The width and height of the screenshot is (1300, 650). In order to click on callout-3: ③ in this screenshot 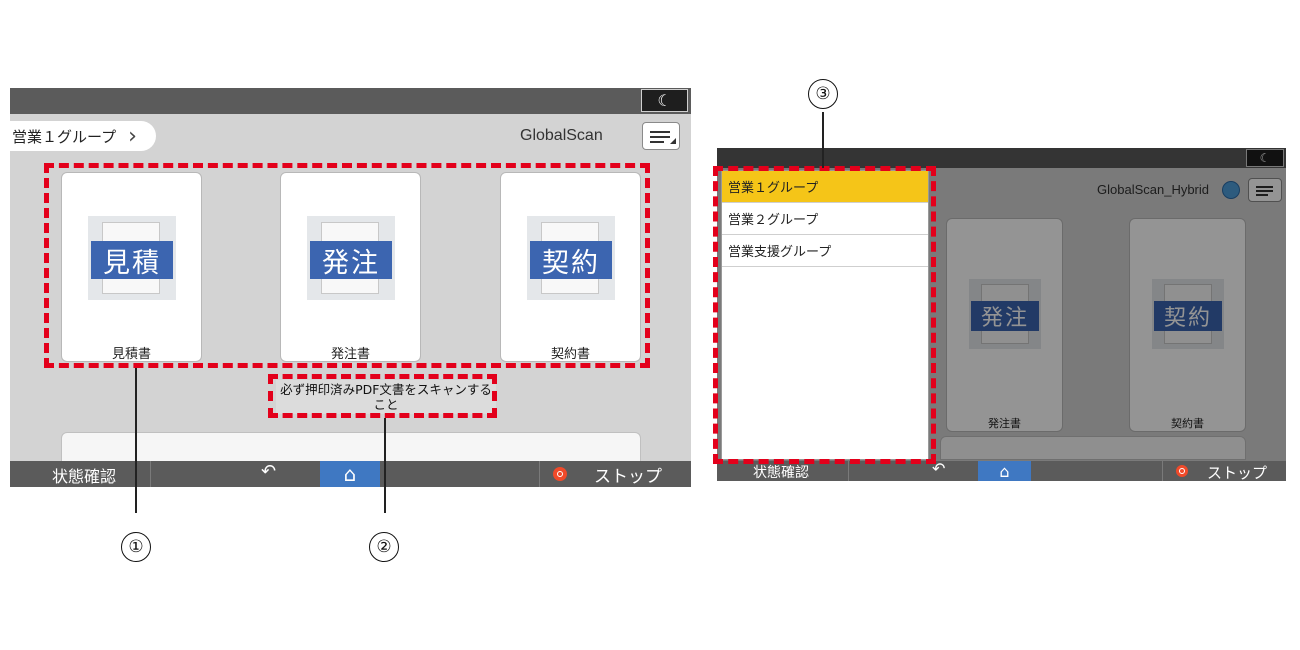, I will do `click(823, 94)`.